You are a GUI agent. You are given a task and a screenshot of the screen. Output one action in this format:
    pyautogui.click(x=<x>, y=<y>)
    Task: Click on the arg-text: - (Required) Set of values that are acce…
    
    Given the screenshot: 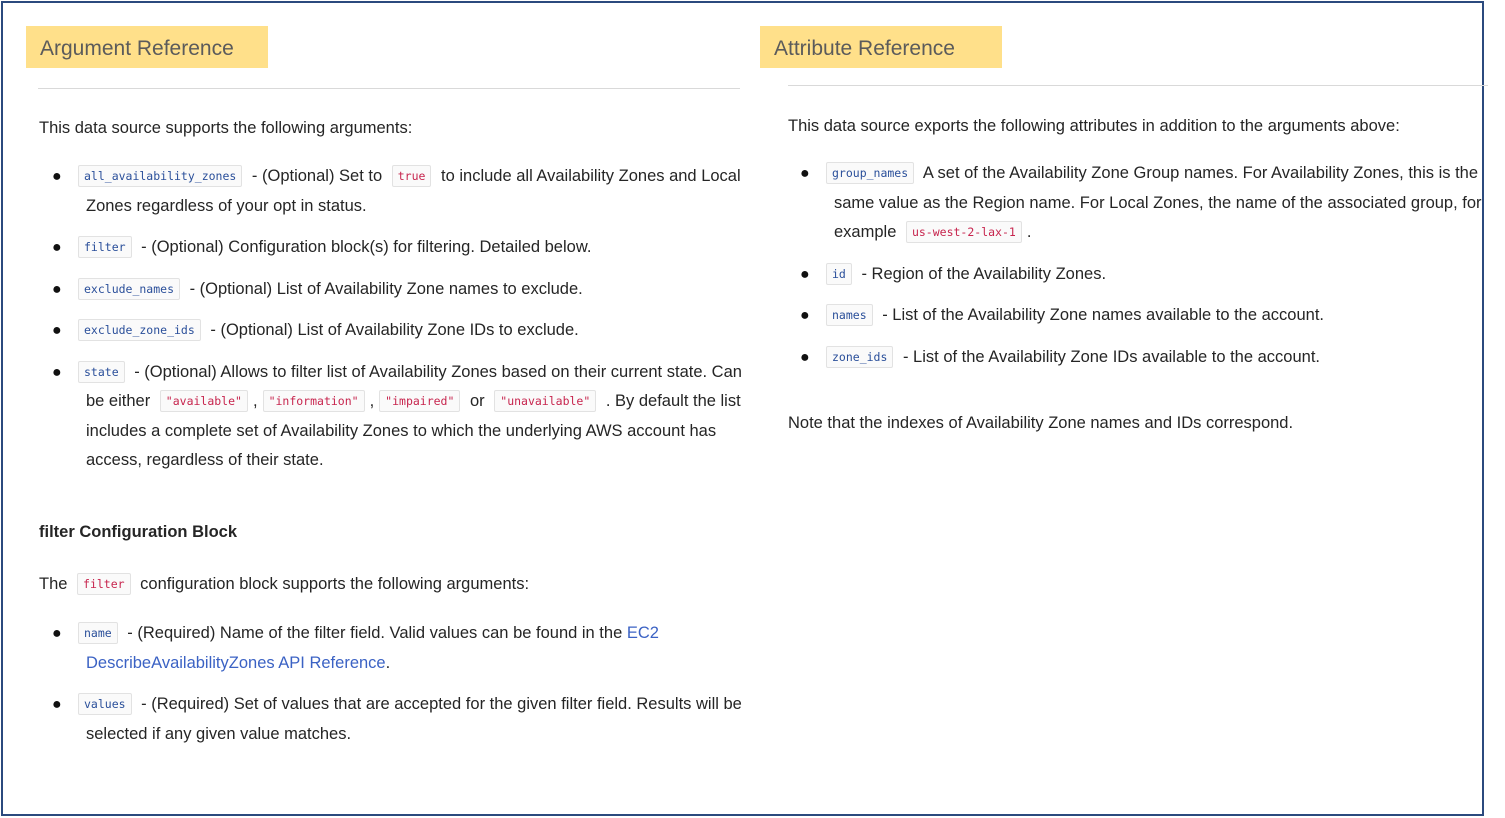 What is the action you would take?
    pyautogui.click(x=414, y=719)
    